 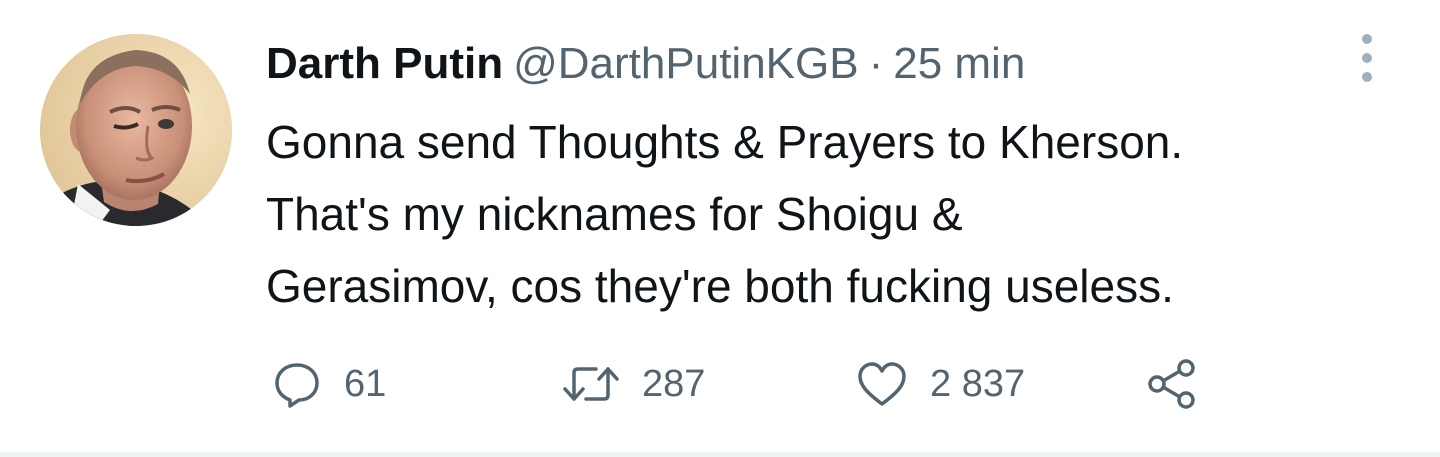 What do you see at coordinates (685, 63) in the screenshot?
I see `author-handle: @DarthPutinKGB` at bounding box center [685, 63].